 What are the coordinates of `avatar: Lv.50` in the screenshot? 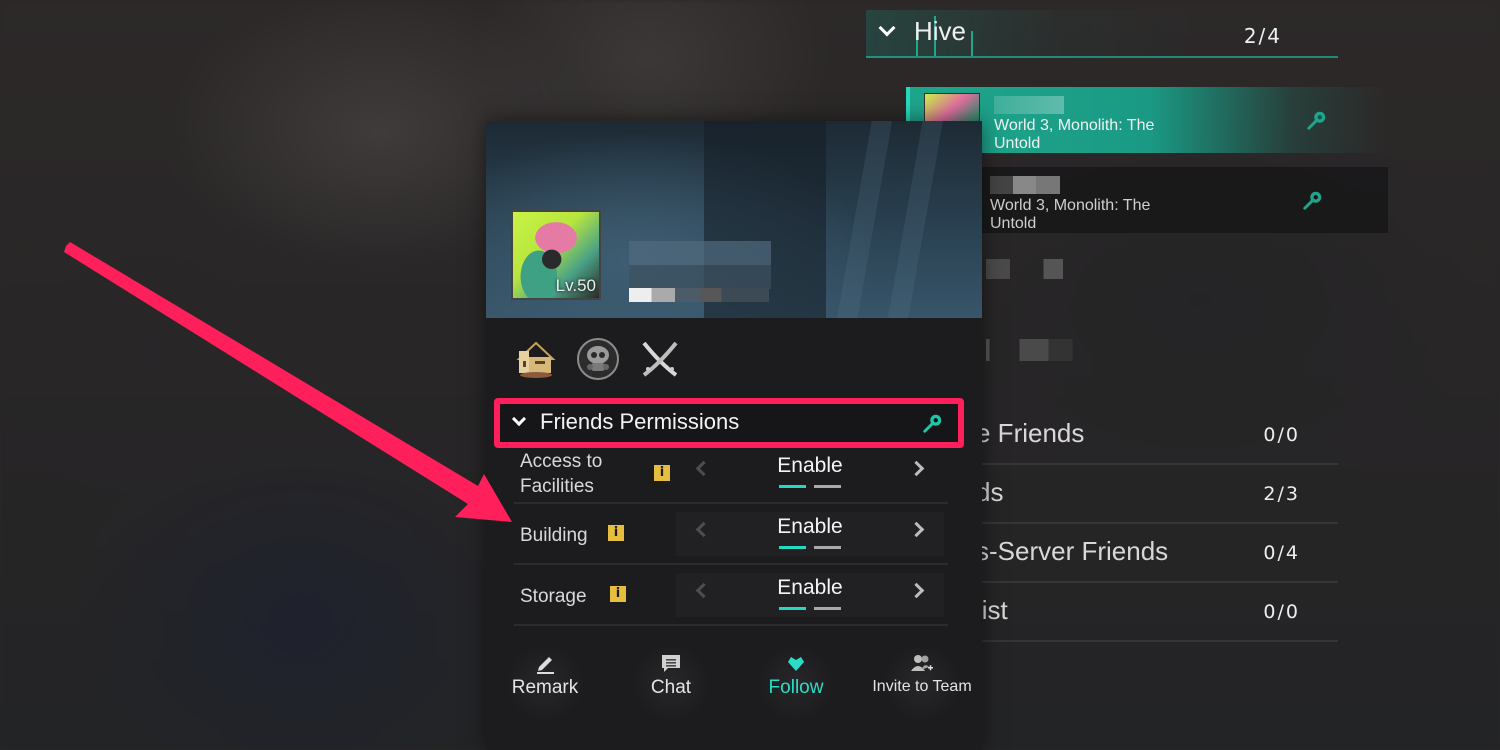 It's located at (556, 255).